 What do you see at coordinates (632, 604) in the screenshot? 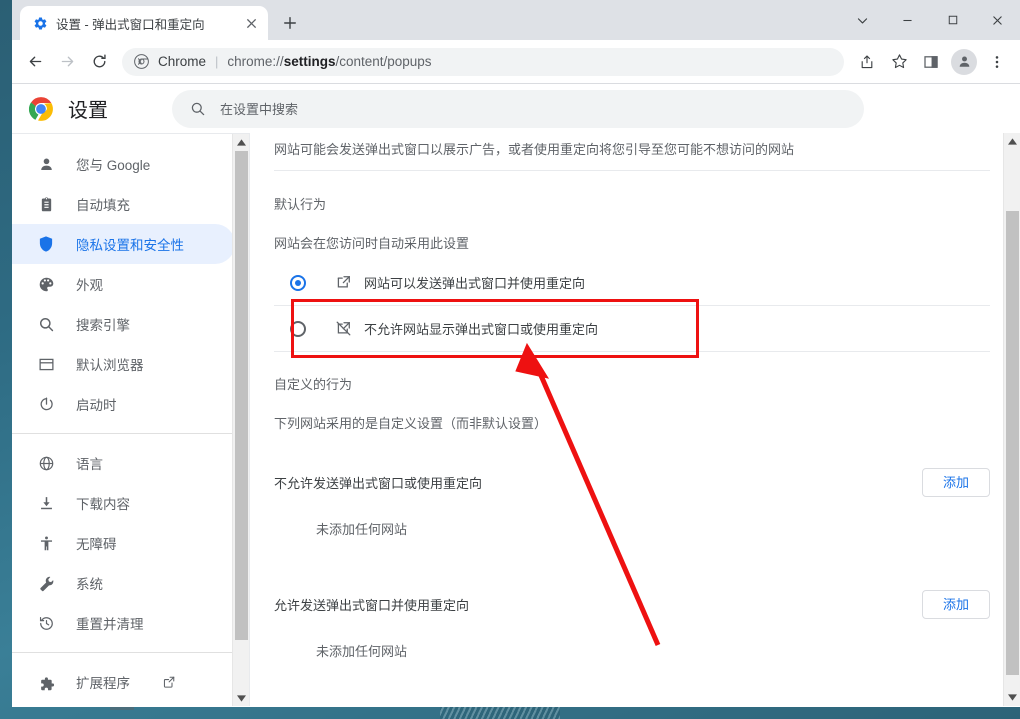
I see `permission-group-allow: 允许发送弹出式窗口并使用重定向 添加` at bounding box center [632, 604].